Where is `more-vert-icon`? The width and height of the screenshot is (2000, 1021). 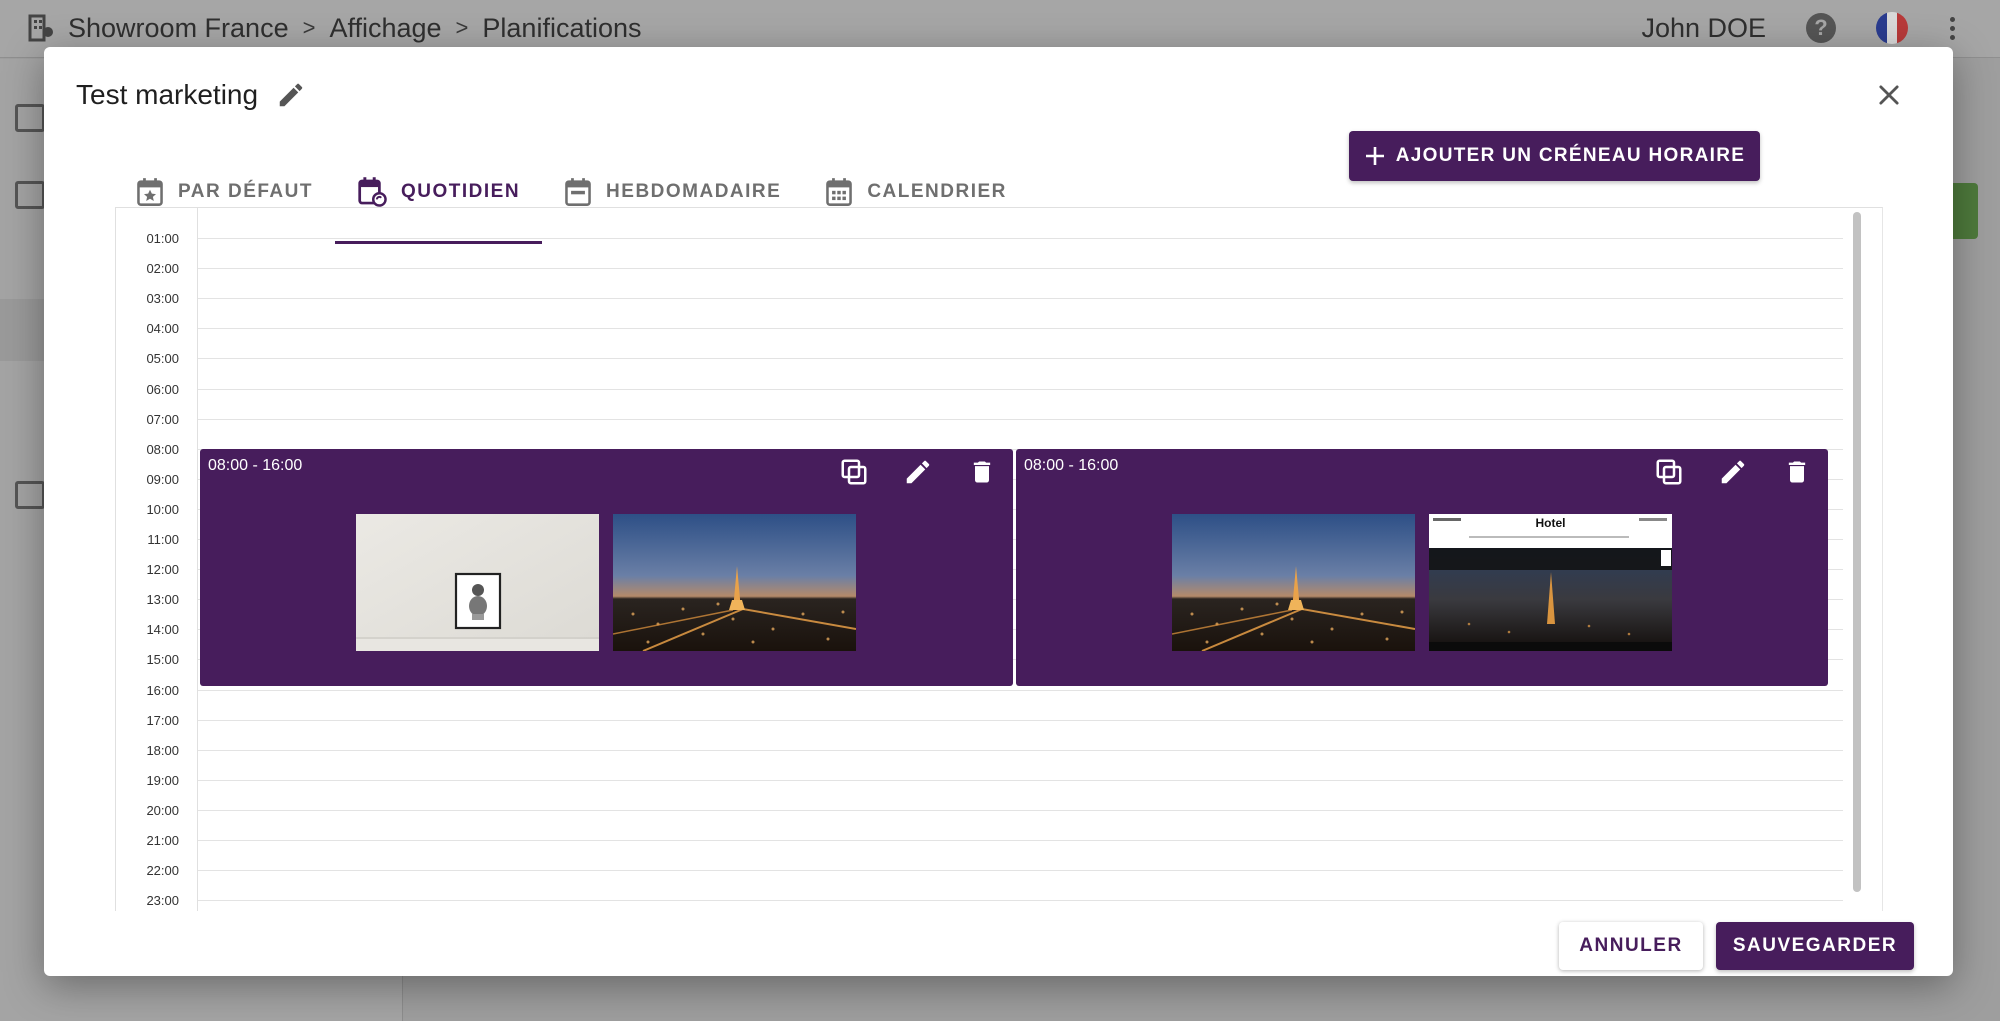 more-vert-icon is located at coordinates (1952, 28).